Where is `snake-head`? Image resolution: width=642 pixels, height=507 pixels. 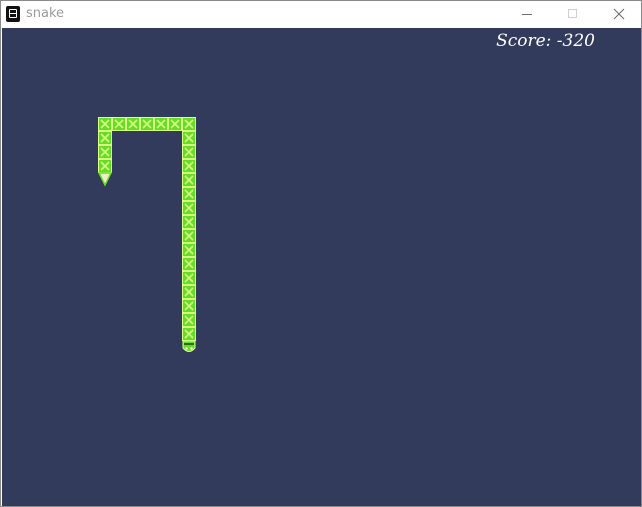
snake-head is located at coordinates (189, 346).